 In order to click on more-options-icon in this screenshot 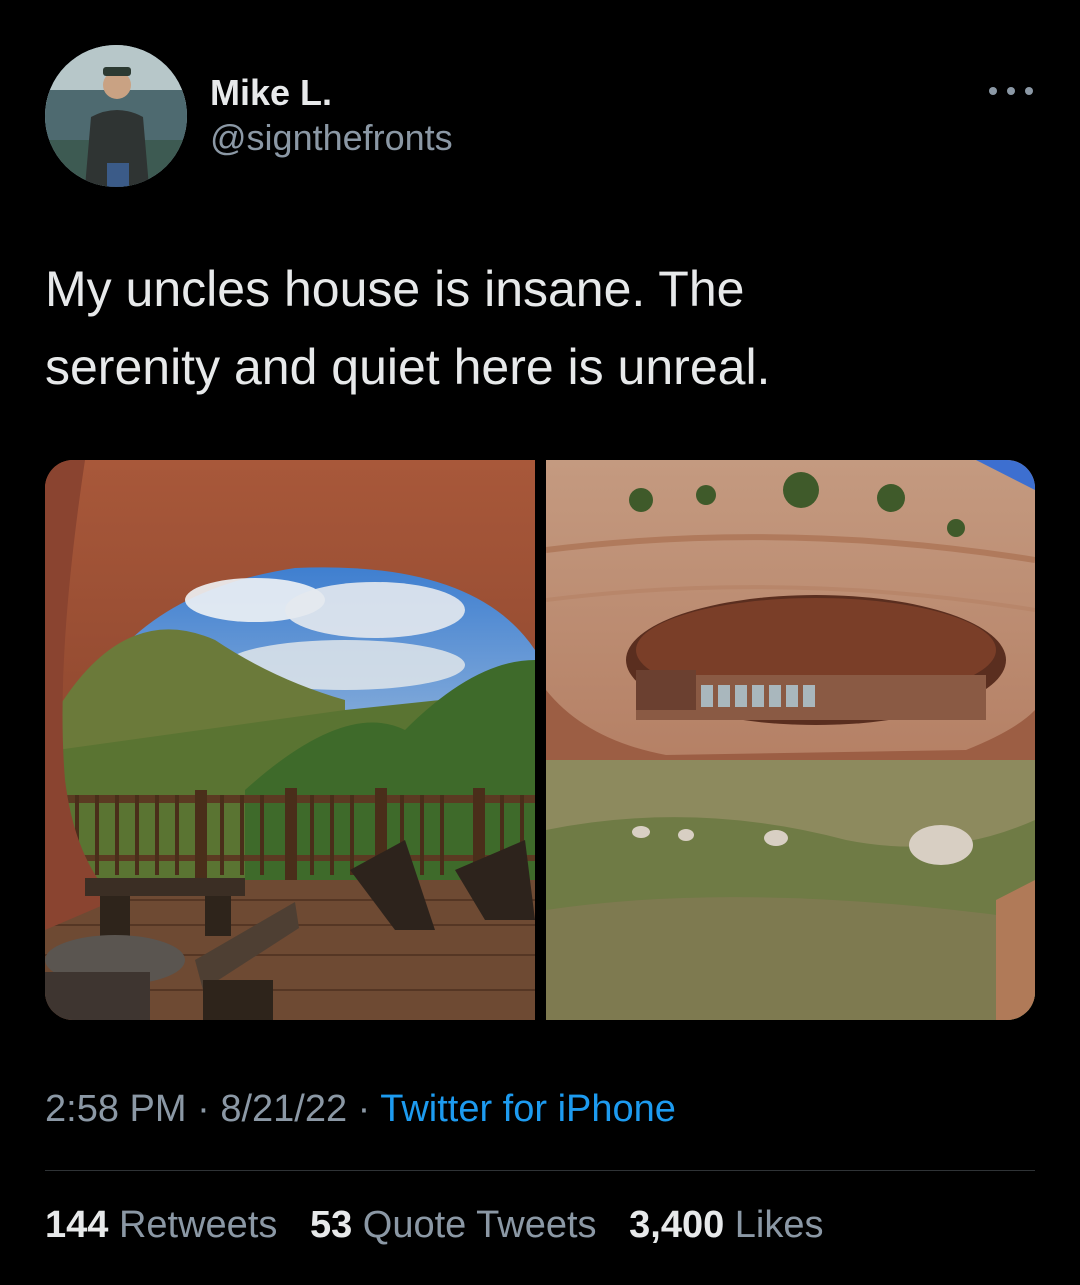, I will do `click(1011, 91)`.